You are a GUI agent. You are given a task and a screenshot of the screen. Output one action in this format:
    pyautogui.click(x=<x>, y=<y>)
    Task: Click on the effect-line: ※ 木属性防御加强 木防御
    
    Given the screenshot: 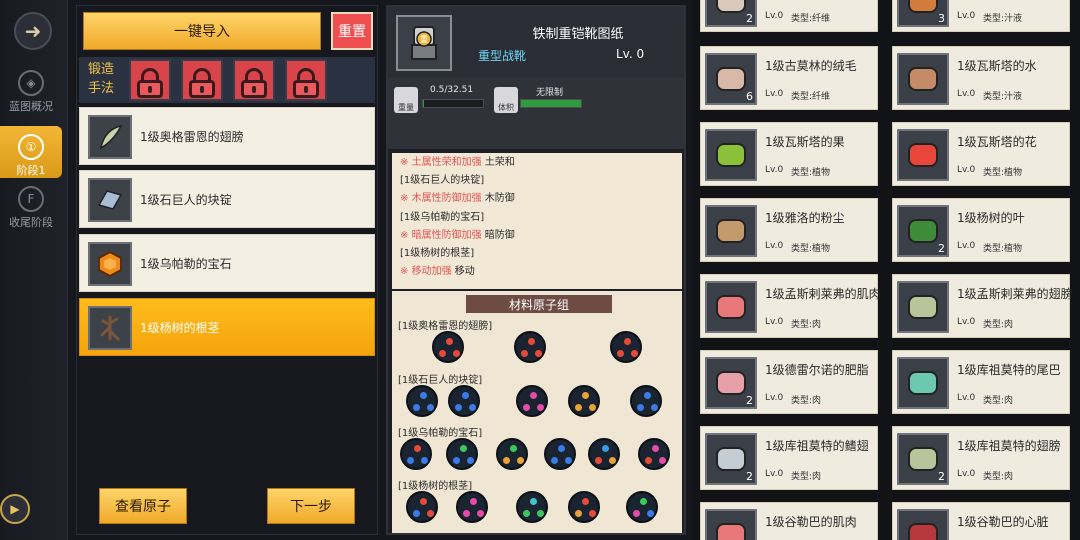 What is the action you would take?
    pyautogui.click(x=457, y=198)
    